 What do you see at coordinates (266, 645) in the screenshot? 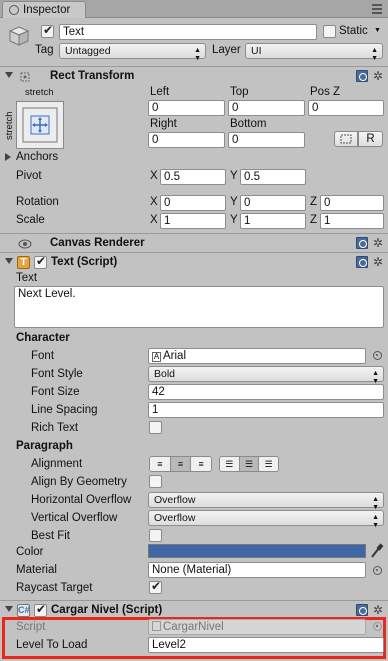
I see `level-to-load-input: Level2` at bounding box center [266, 645].